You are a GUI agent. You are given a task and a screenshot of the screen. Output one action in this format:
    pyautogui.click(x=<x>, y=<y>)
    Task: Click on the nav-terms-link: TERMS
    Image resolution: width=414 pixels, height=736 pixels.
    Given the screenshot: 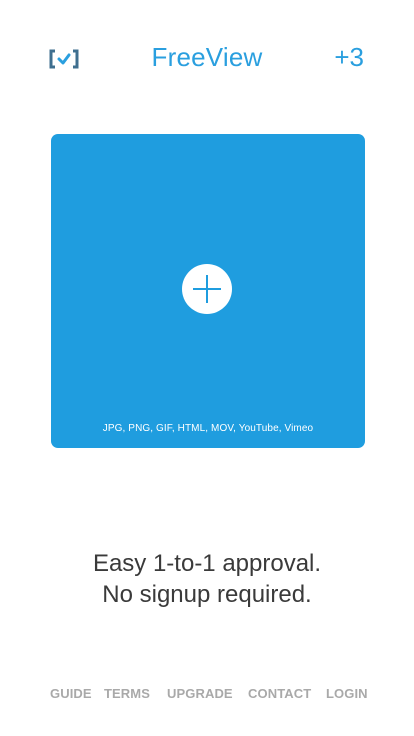 What is the action you would take?
    pyautogui.click(x=127, y=693)
    